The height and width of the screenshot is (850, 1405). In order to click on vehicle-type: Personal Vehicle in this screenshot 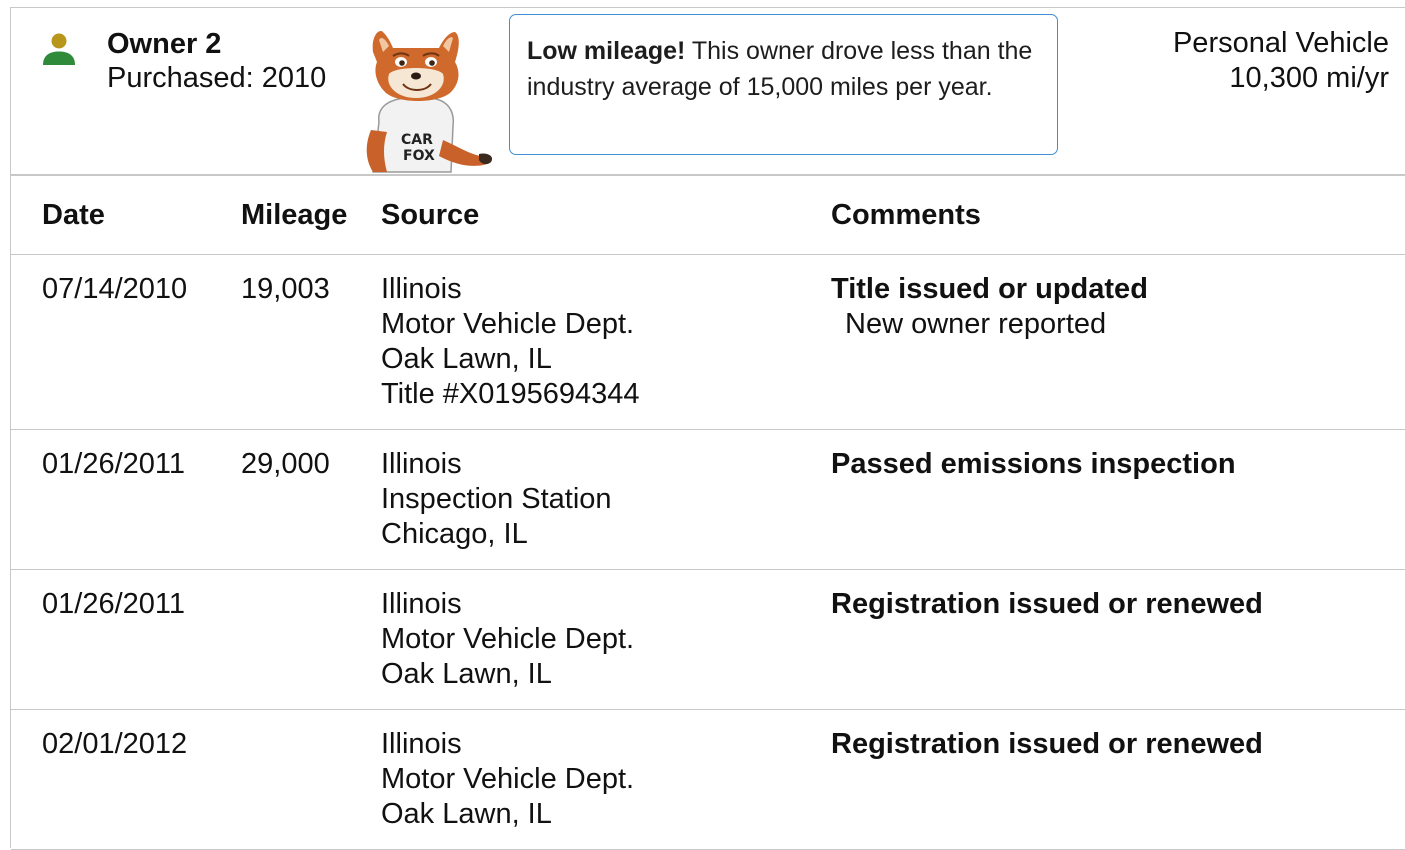, I will do `click(1280, 43)`.